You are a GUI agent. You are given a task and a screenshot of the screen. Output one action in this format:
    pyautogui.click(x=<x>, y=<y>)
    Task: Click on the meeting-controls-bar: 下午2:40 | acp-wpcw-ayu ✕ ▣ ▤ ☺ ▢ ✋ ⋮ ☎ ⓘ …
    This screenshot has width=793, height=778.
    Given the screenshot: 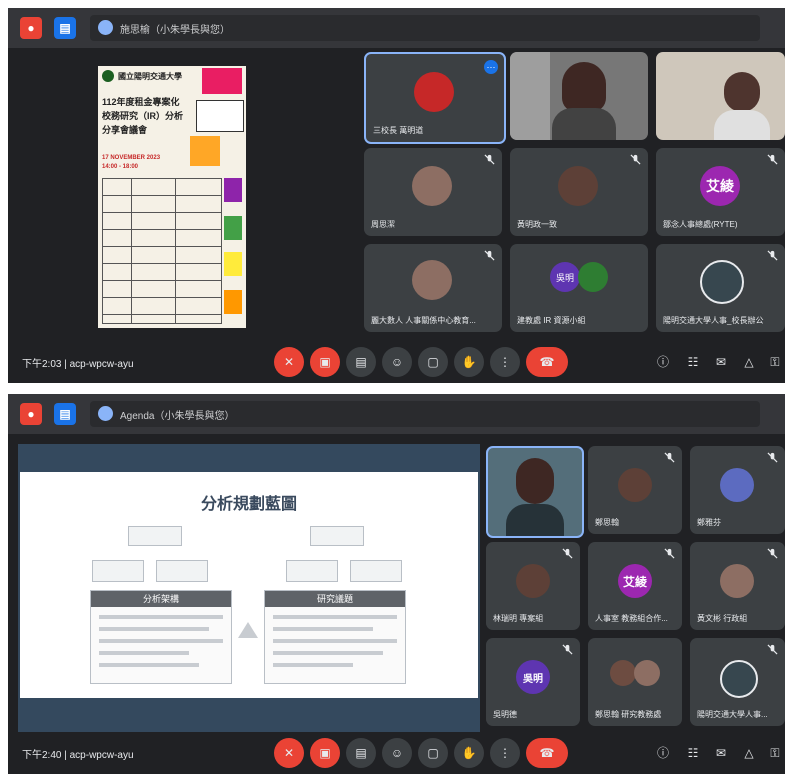 What is the action you would take?
    pyautogui.click(x=396, y=753)
    